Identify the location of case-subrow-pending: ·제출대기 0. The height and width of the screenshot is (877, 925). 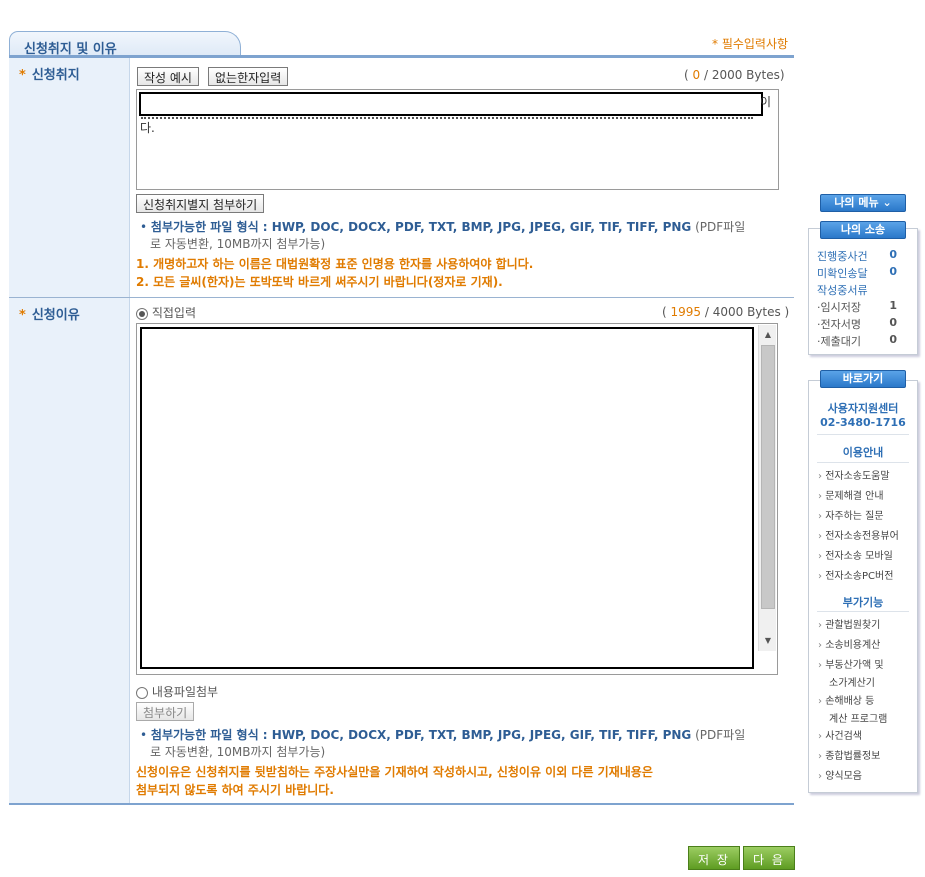
(863, 341).